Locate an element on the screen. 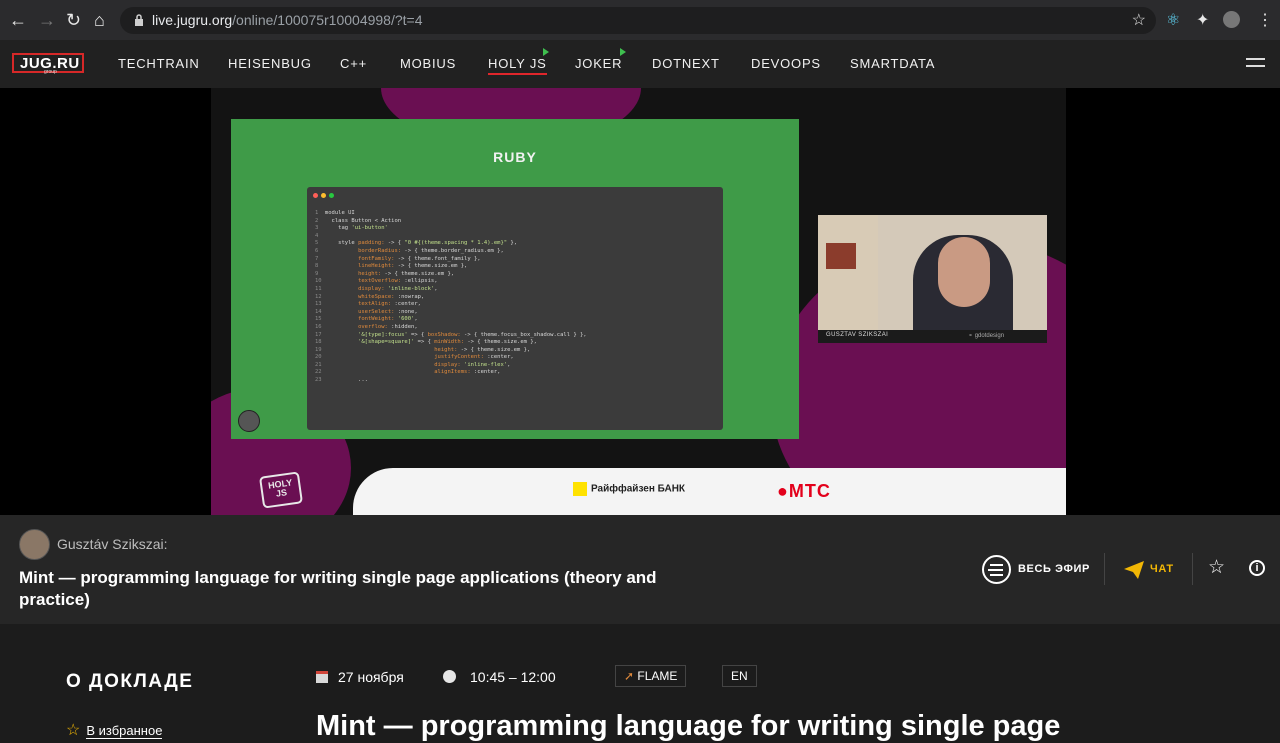 The width and height of the screenshot is (1280, 743). forward-icon: → is located at coordinates (47, 20).